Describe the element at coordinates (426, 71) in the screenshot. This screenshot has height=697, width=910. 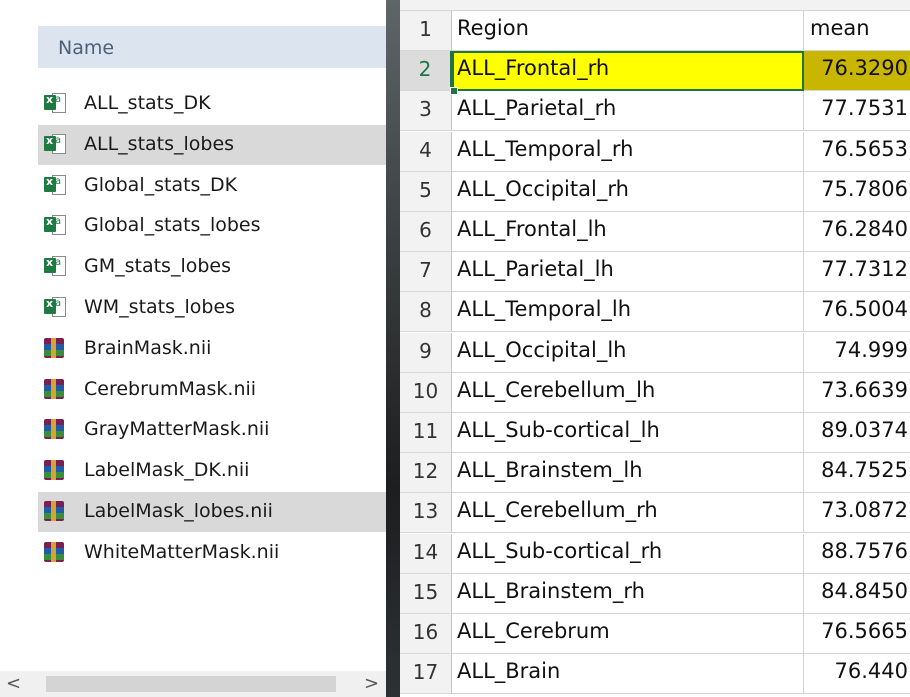
I see `row-number-header: 2` at that location.